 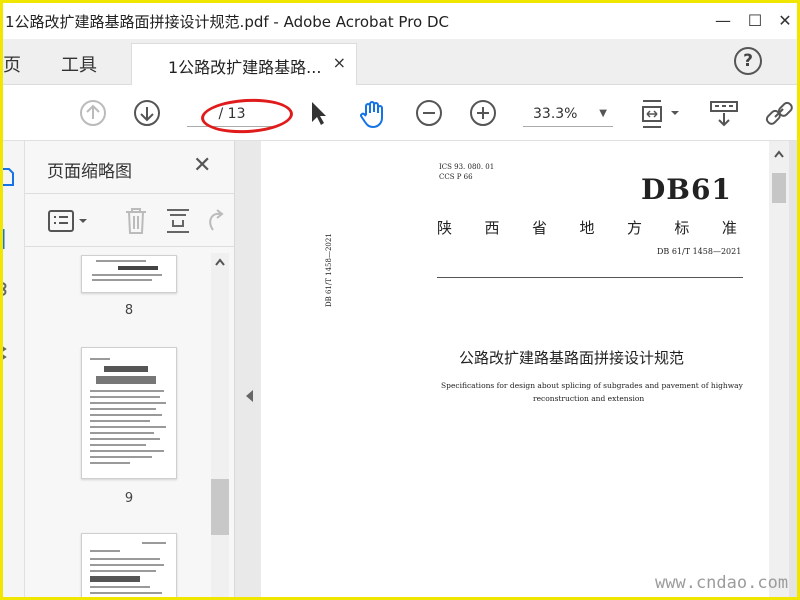 What do you see at coordinates (662, 114) in the screenshot?
I see `fit-page-icon` at bounding box center [662, 114].